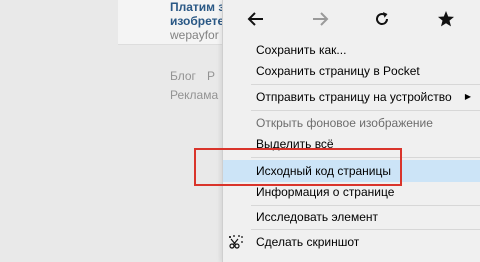 The image size is (480, 262). I want to click on reload-icon, so click(382, 18).